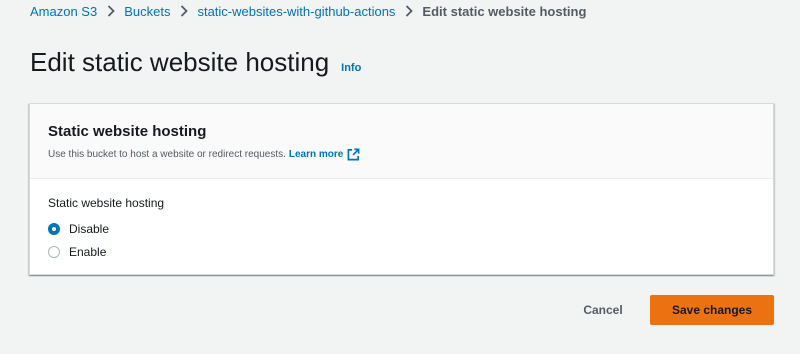 Image resolution: width=800 pixels, height=354 pixels. What do you see at coordinates (180, 62) in the screenshot?
I see `page-title: Edit static website hosting` at bounding box center [180, 62].